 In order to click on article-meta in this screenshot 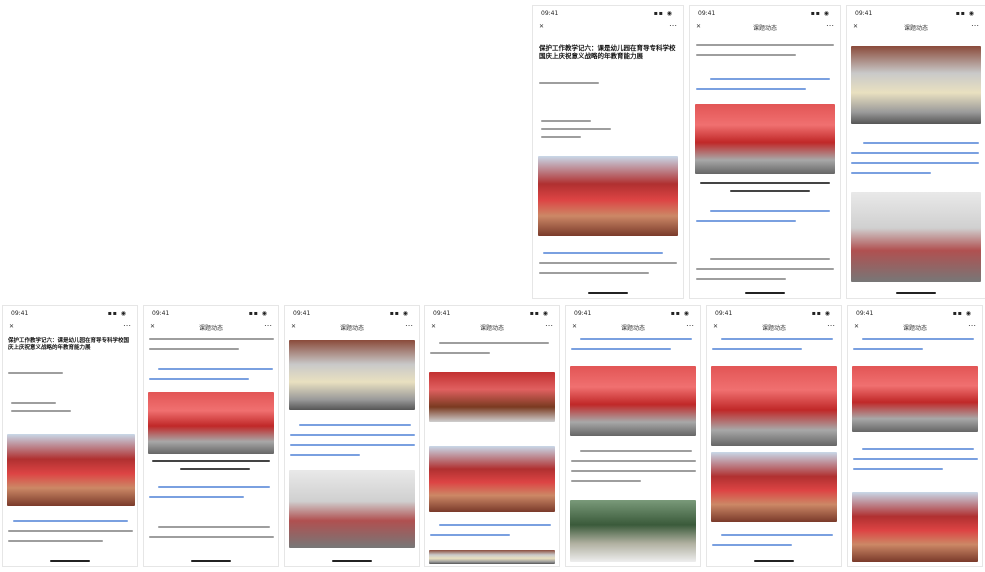, I will do `click(35, 373)`.